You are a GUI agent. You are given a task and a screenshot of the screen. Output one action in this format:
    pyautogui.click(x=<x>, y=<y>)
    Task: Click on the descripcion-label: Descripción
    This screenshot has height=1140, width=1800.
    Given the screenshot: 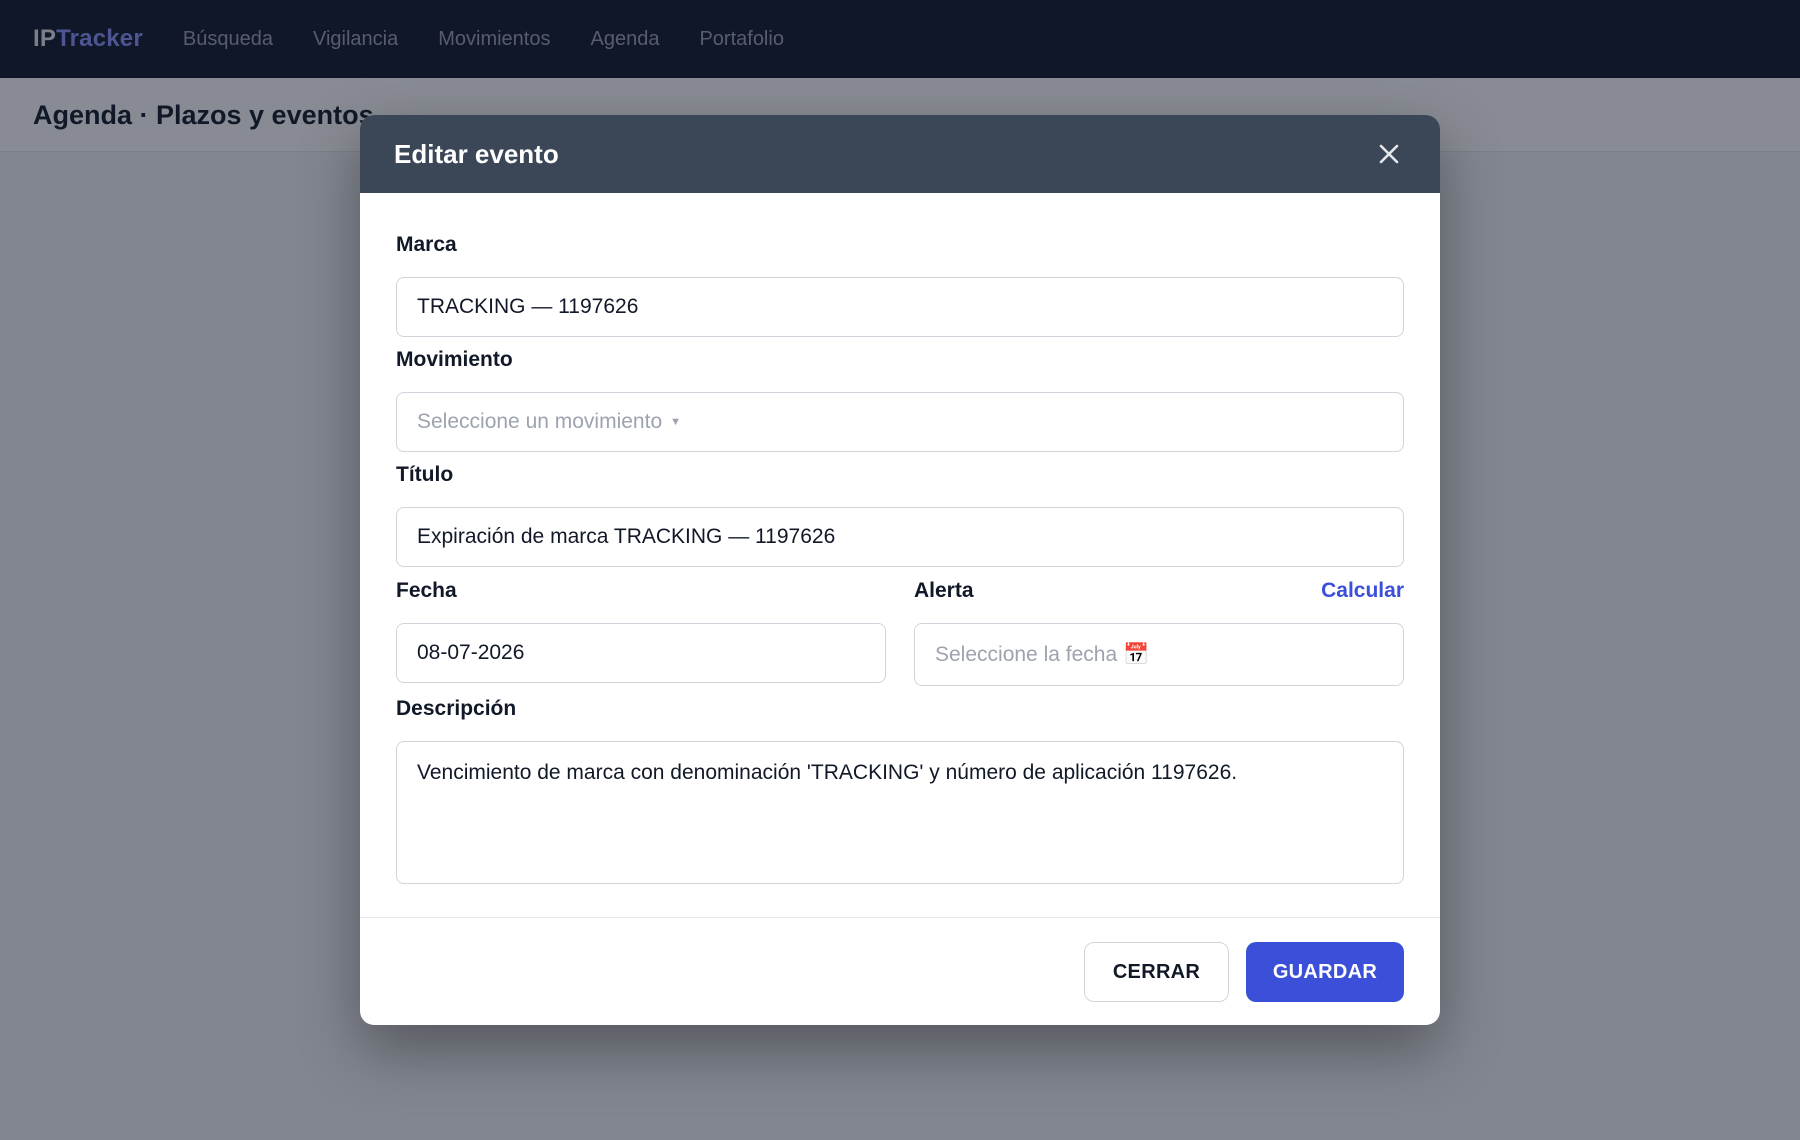 What is the action you would take?
    pyautogui.click(x=456, y=708)
    